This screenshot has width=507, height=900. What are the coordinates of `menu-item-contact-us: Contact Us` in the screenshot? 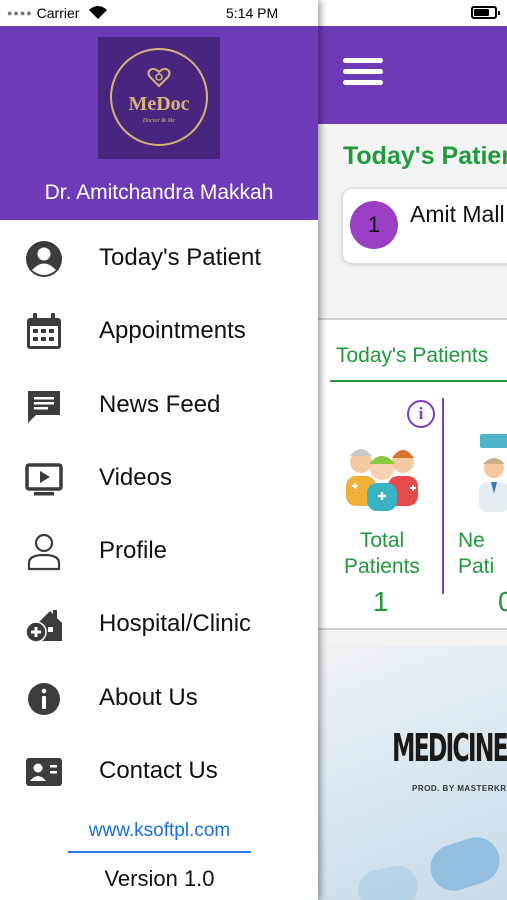 It's located at (159, 771).